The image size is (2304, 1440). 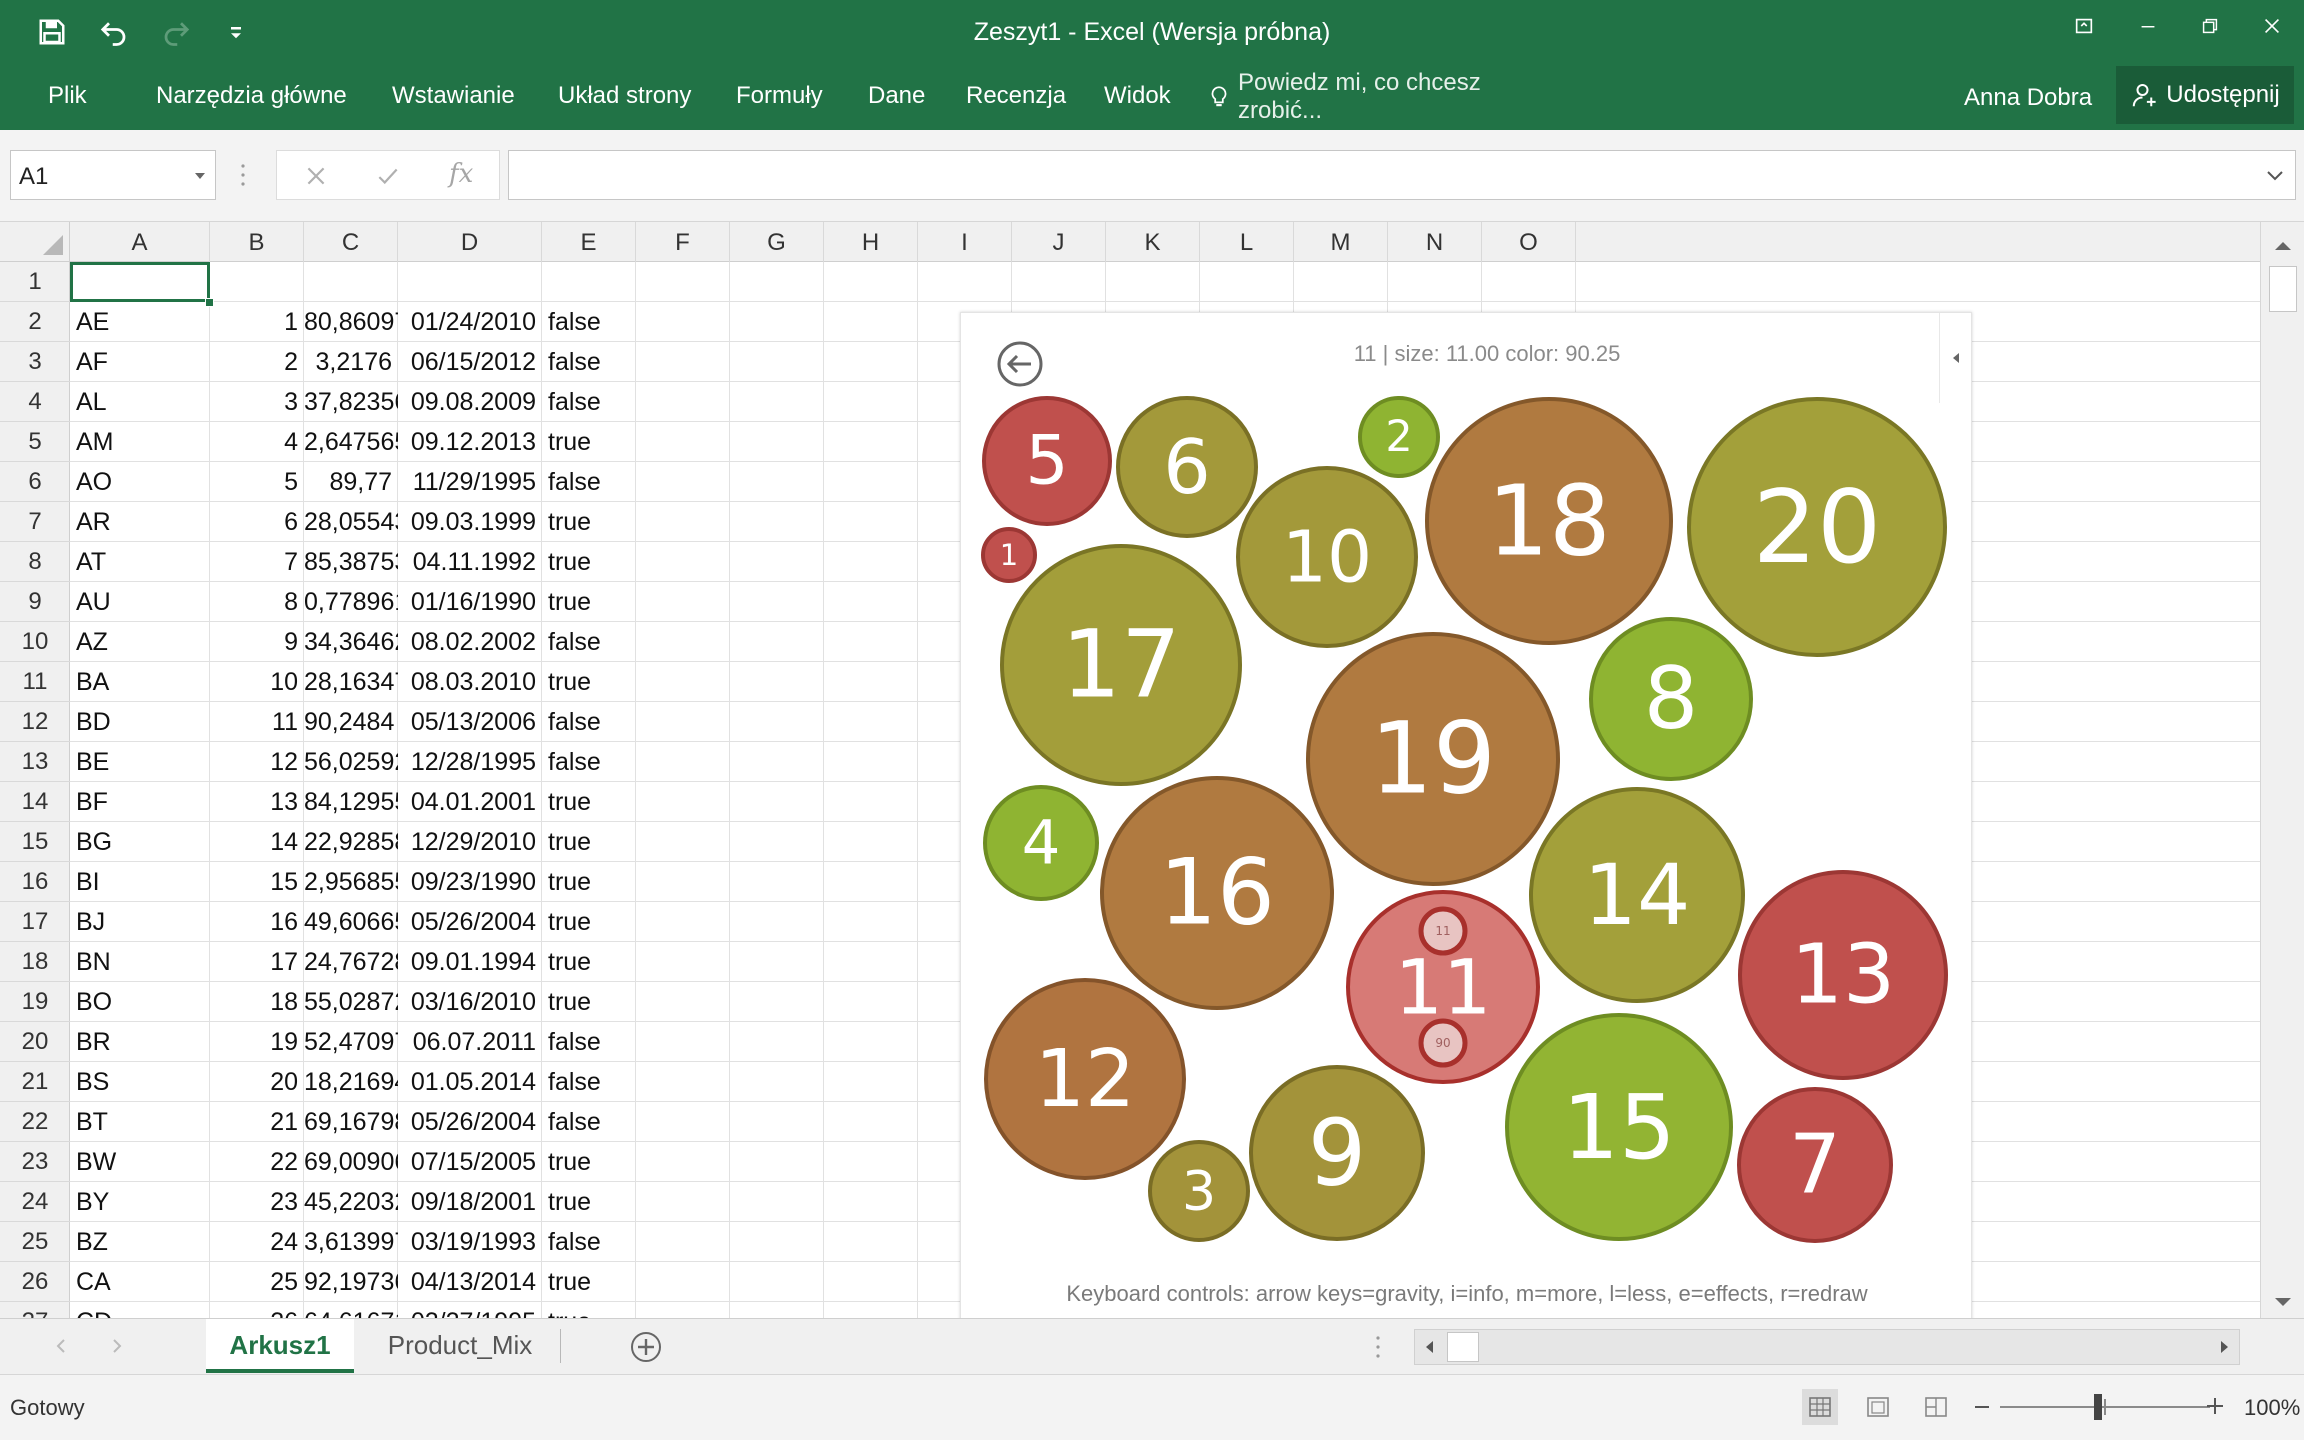 What do you see at coordinates (624, 96) in the screenshot?
I see `tab-page-layout: Układ strony` at bounding box center [624, 96].